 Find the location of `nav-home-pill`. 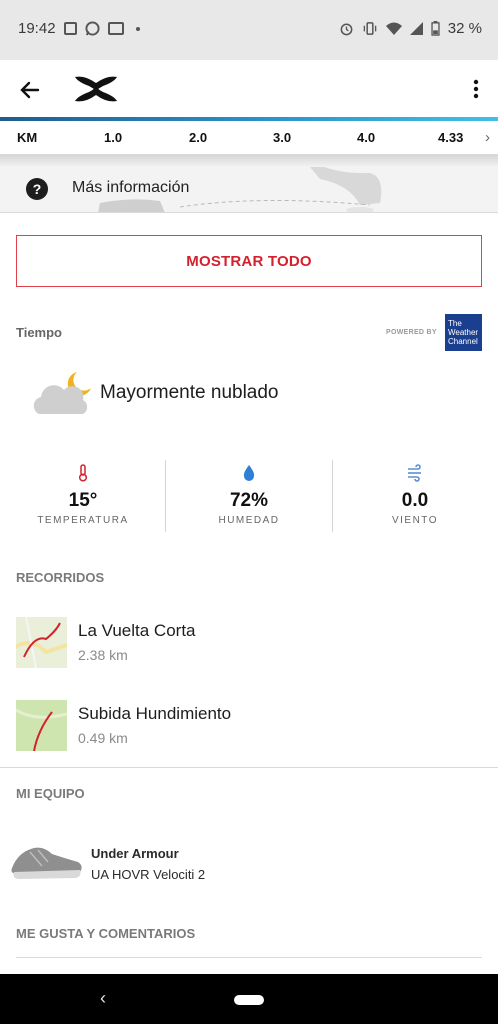

nav-home-pill is located at coordinates (249, 1000).